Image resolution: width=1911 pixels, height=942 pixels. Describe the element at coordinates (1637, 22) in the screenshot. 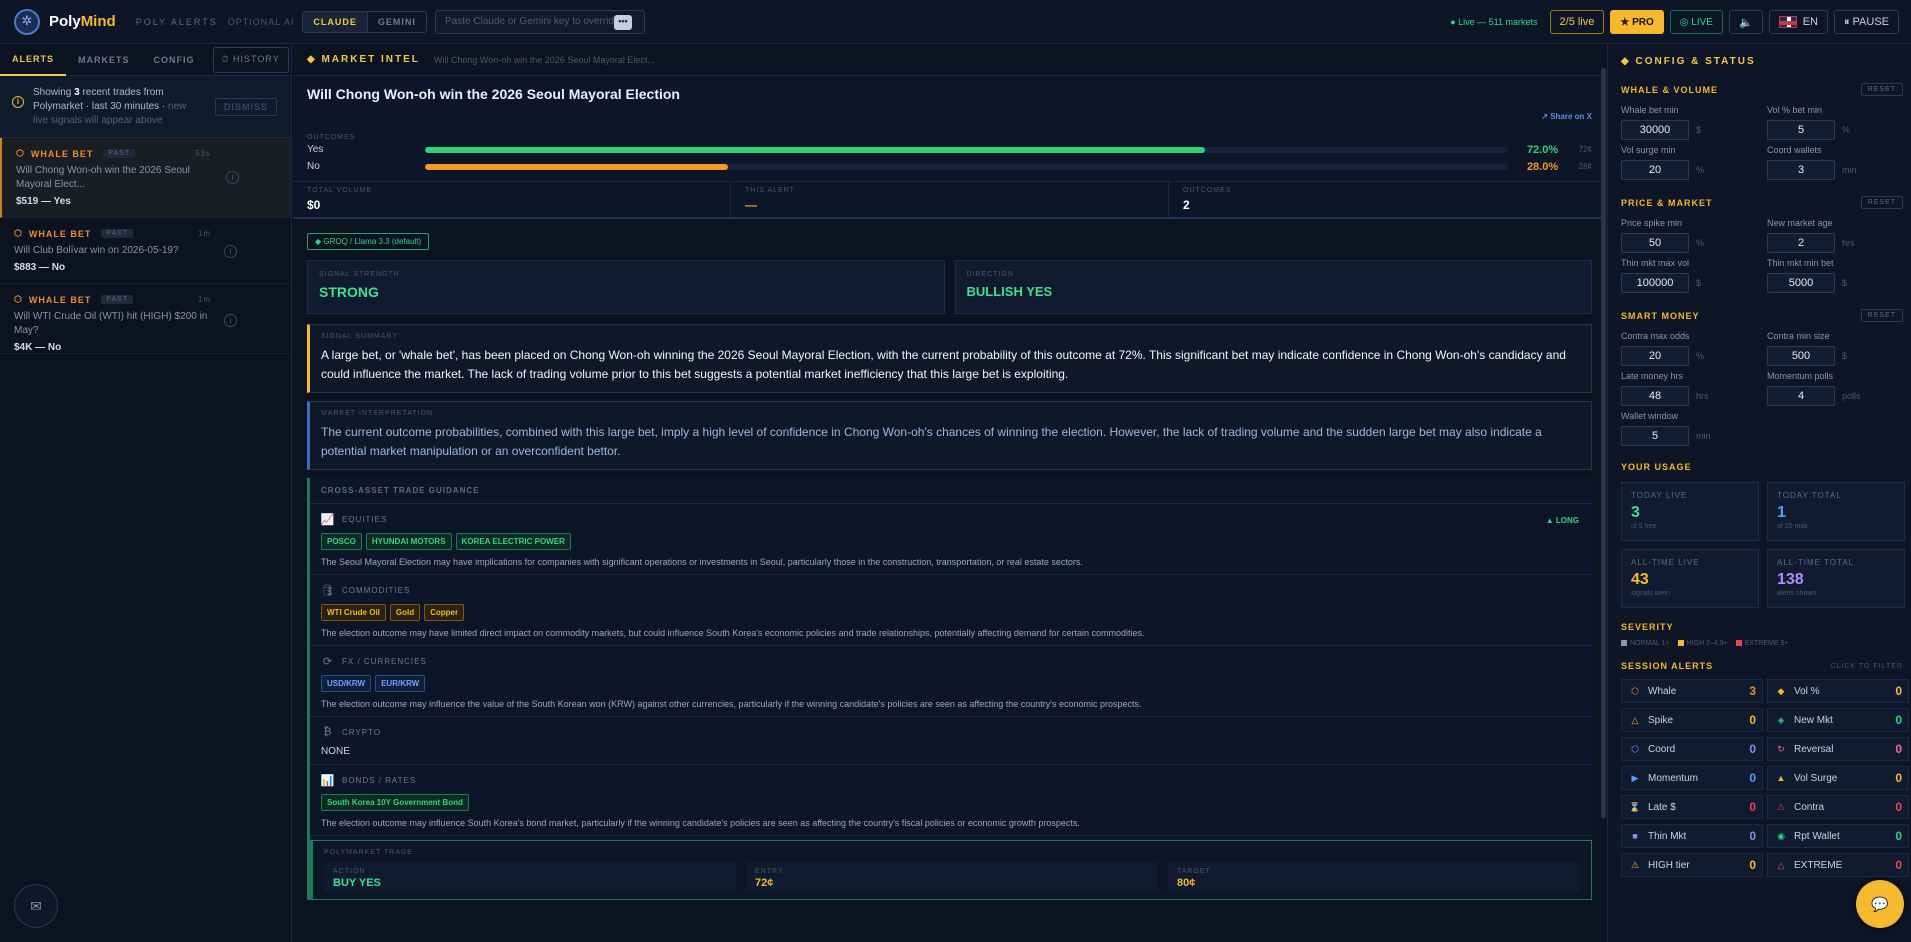

I see `pro-button: ★ PRO` at that location.